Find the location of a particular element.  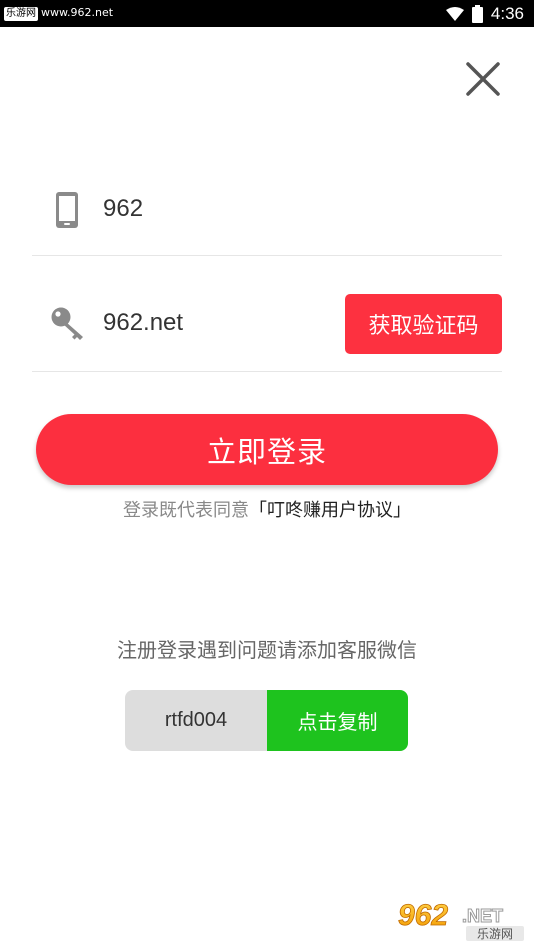

status-indicators: 4:36 is located at coordinates (484, 14).